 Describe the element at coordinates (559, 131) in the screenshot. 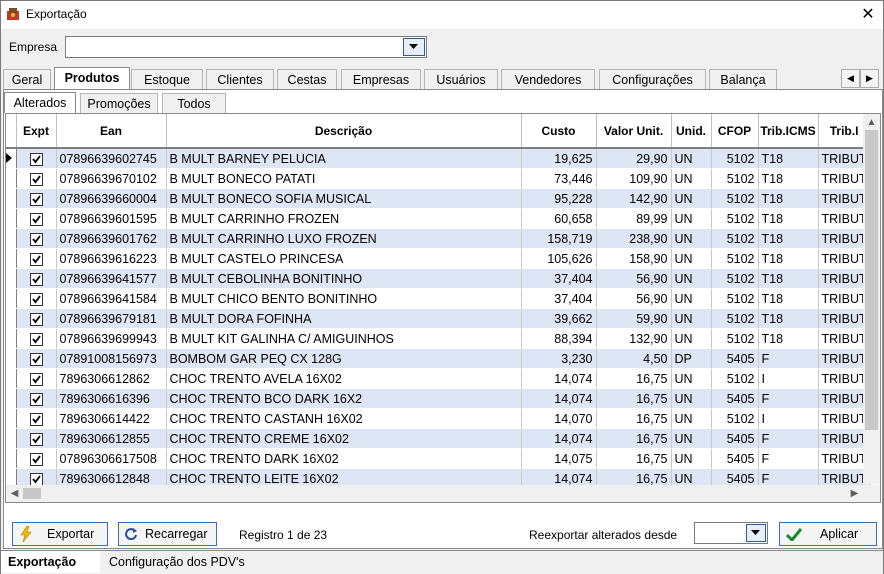

I see `header-custo: Custo` at that location.